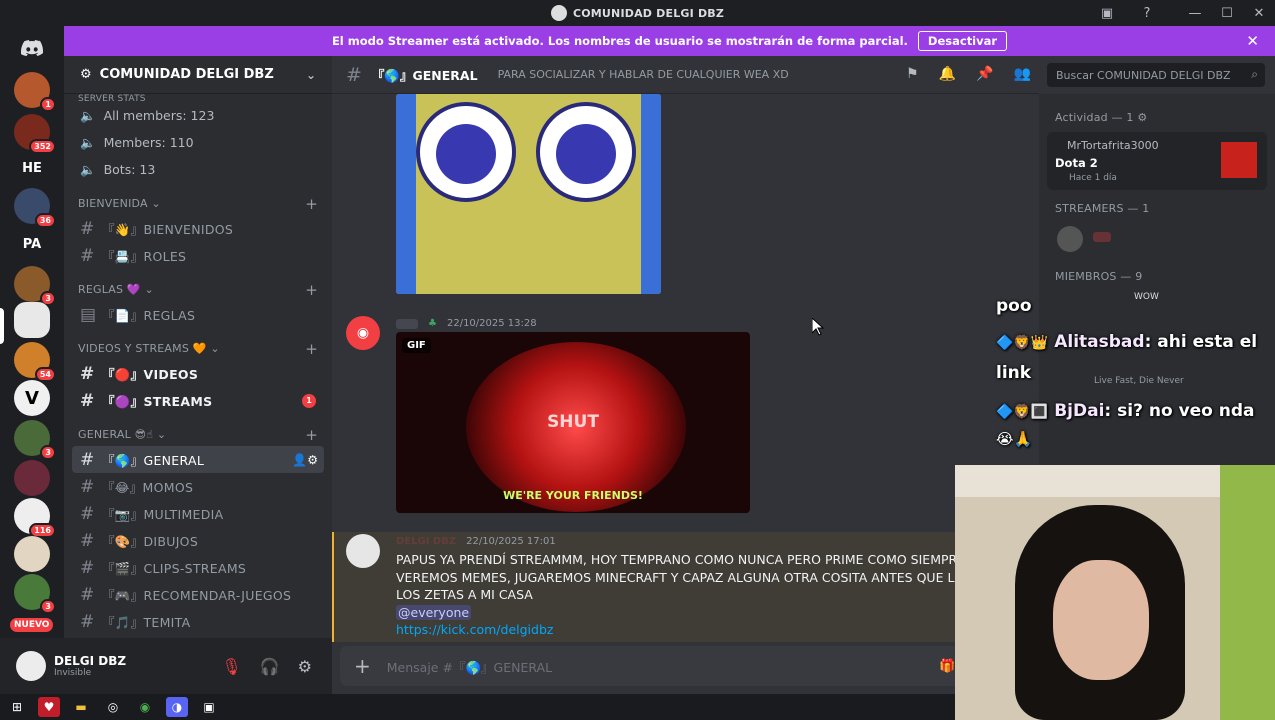 This screenshot has height=720, width=1275. Describe the element at coordinates (209, 707) in the screenshot. I see `app-icon: ▣` at that location.